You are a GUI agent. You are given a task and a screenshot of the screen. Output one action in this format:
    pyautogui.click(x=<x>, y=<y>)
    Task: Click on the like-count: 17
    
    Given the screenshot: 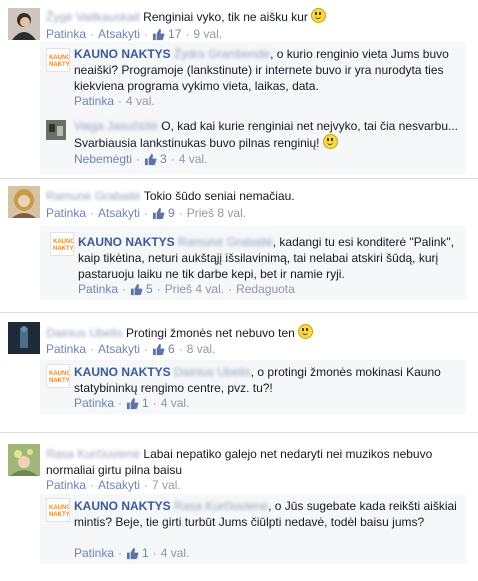 What is the action you would take?
    pyautogui.click(x=166, y=34)
    